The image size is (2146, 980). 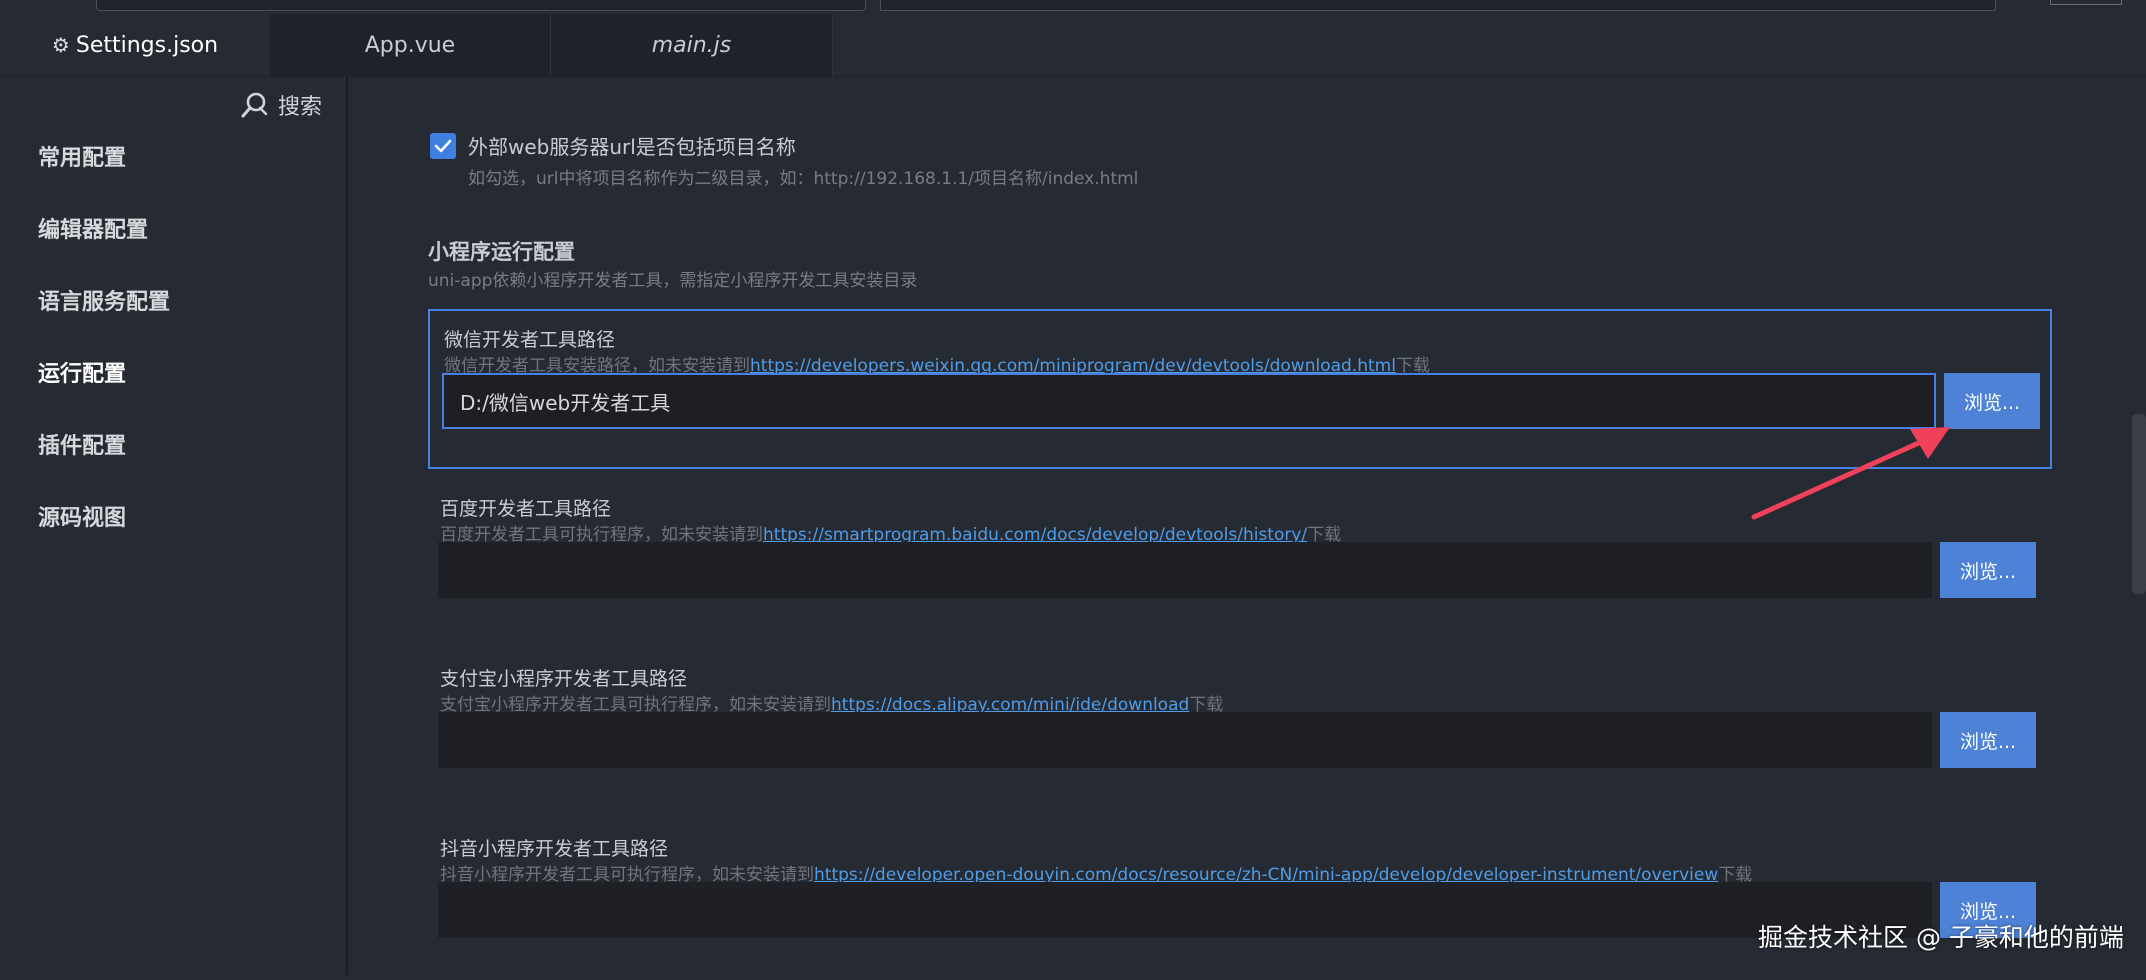 What do you see at coordinates (82, 444) in the screenshot?
I see `sidebar-item-plugins: 插件配置` at bounding box center [82, 444].